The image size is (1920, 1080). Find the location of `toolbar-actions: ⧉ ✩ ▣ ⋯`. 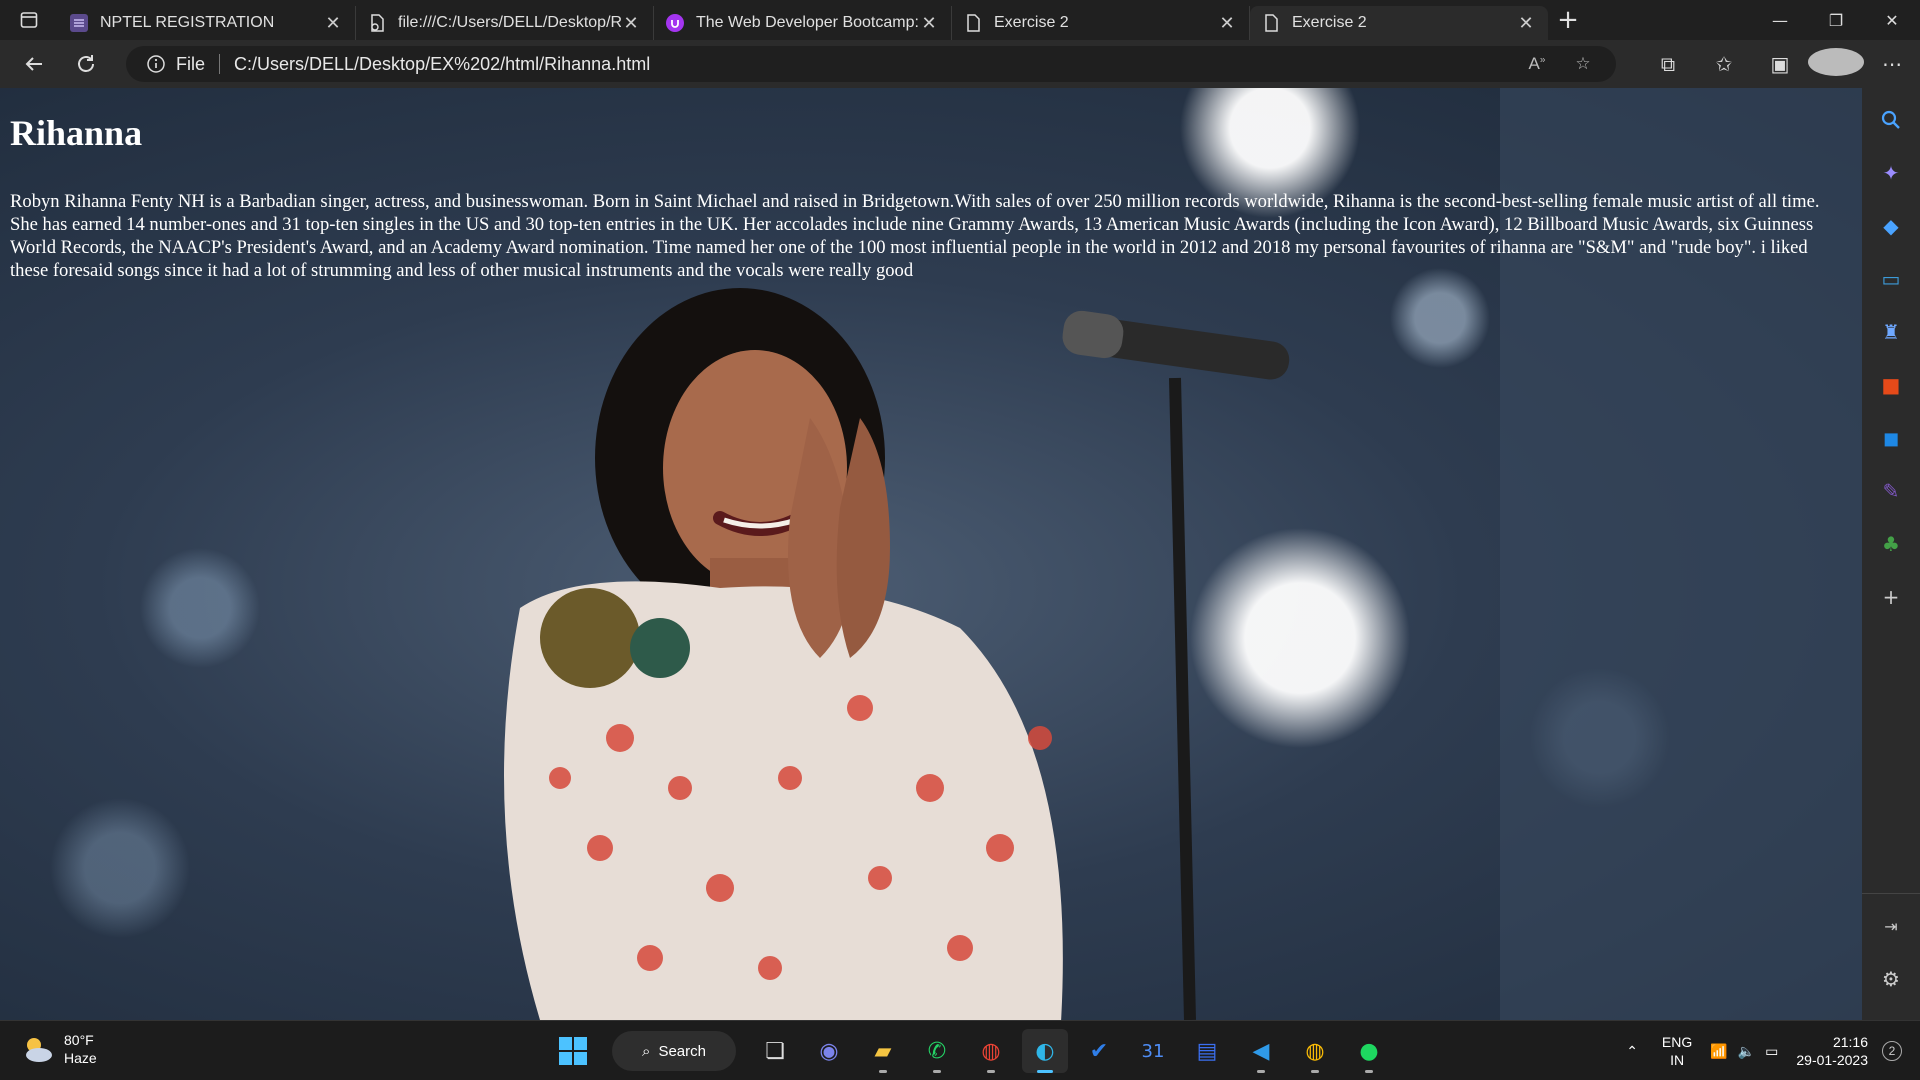

toolbar-actions: ⧉ ✩ ▣ ⋯ is located at coordinates (1780, 64).